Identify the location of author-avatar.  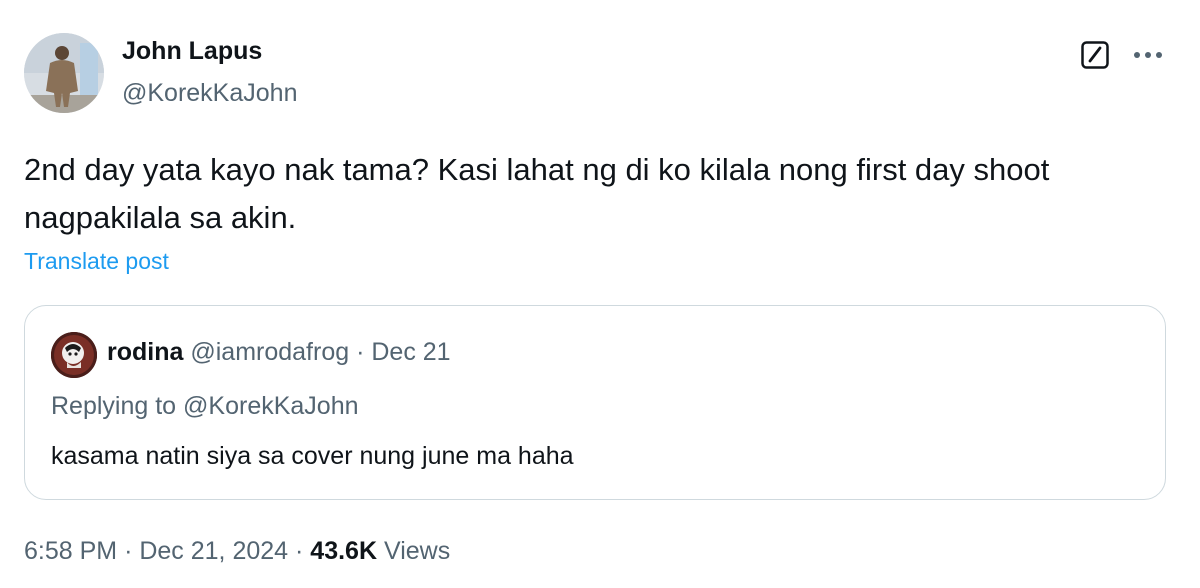
(64, 73).